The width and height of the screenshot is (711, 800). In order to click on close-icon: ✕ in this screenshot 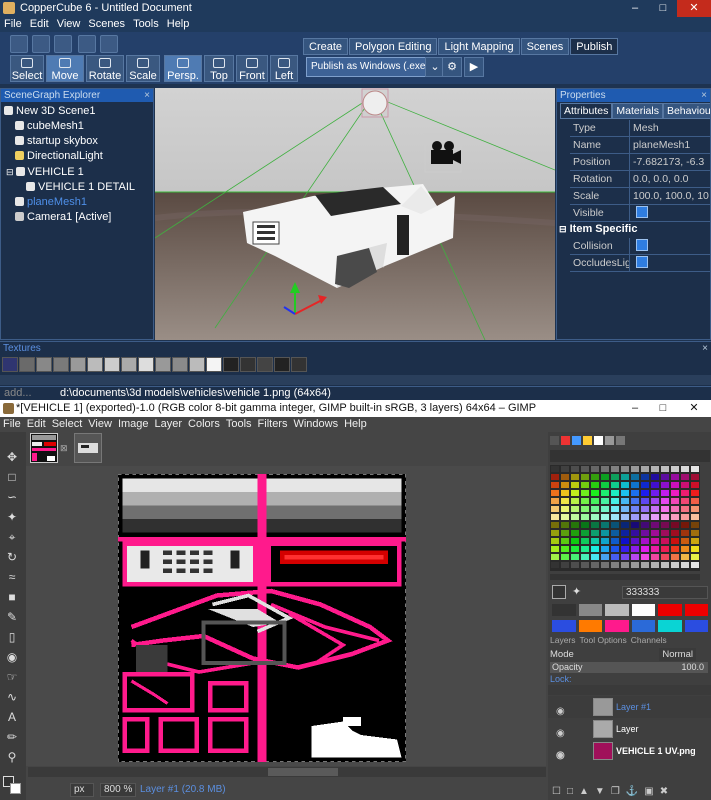, I will do `click(694, 408)`.